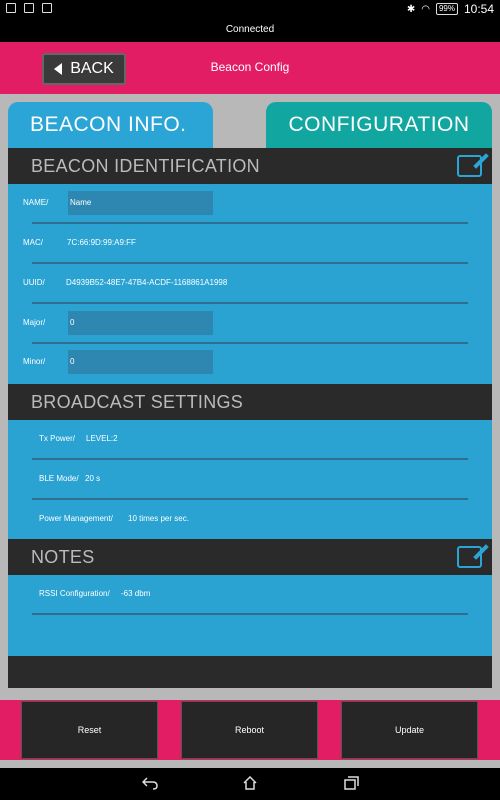  I want to click on home-nav-icon, so click(250, 783).